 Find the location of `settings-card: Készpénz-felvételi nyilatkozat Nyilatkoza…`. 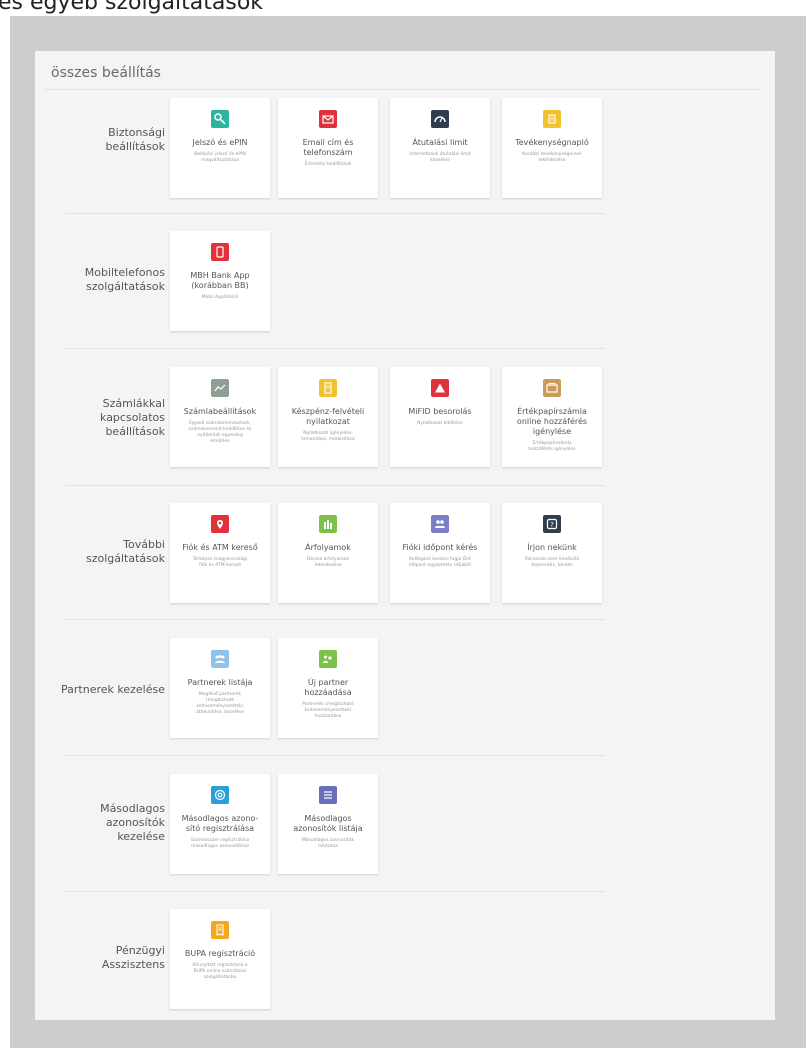

settings-card: Készpénz-felvételi nyilatkozat Nyilatkoza… is located at coordinates (328, 417).